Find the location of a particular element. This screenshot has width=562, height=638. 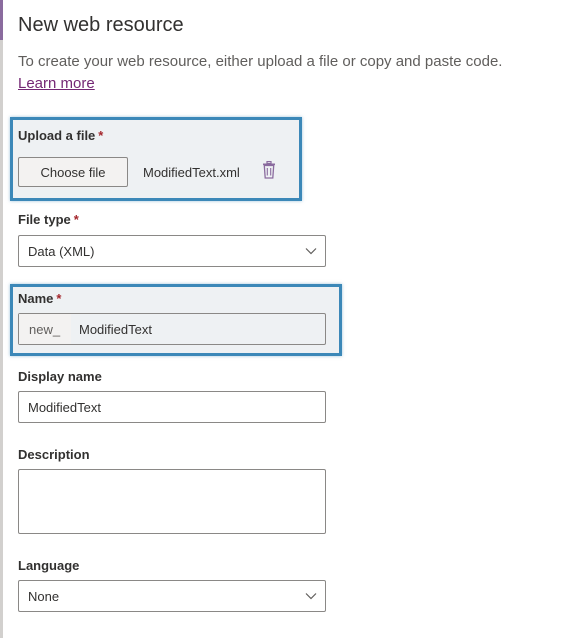

file-type-select: Data (XML) is located at coordinates (172, 251).